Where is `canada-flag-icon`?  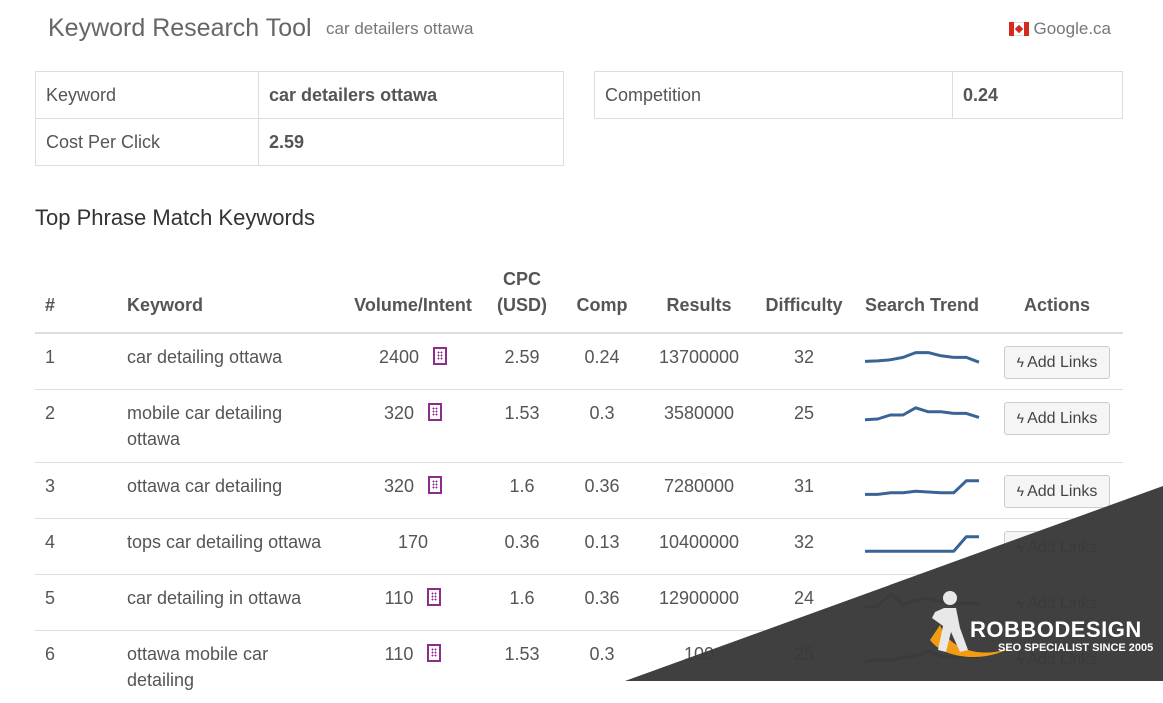
canada-flag-icon is located at coordinates (1019, 29).